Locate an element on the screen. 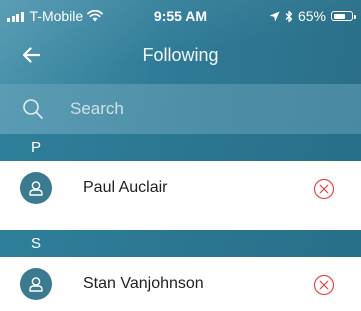  battery-percent: 65% is located at coordinates (311, 16).